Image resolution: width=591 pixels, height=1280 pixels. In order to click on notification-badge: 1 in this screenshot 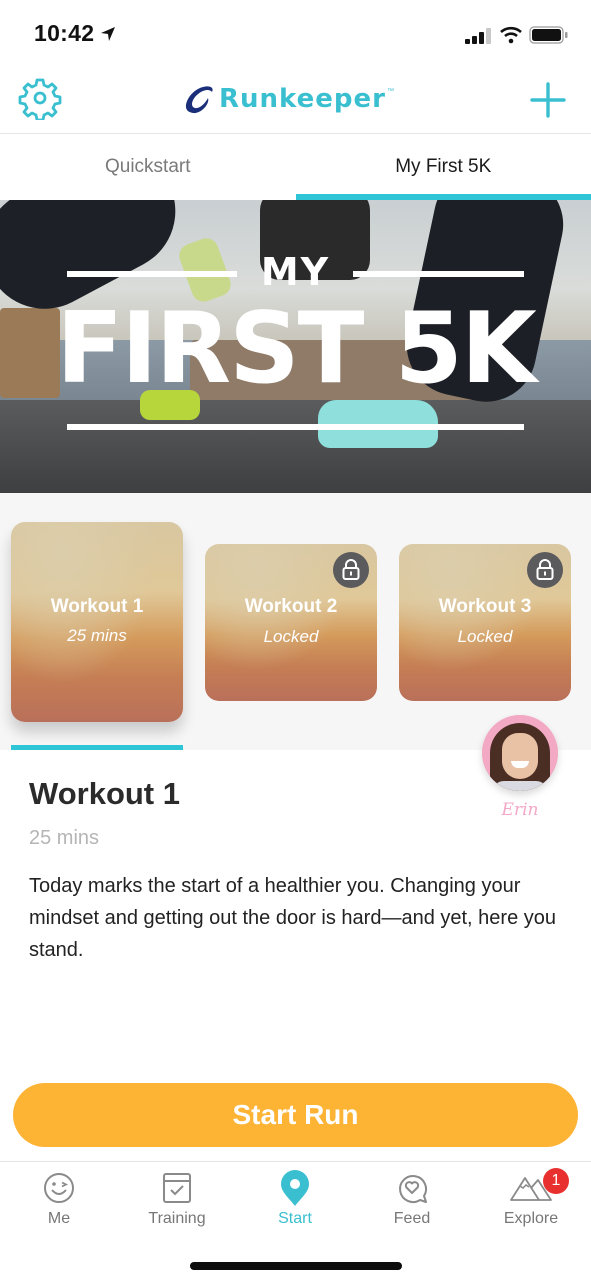, I will do `click(556, 1181)`.